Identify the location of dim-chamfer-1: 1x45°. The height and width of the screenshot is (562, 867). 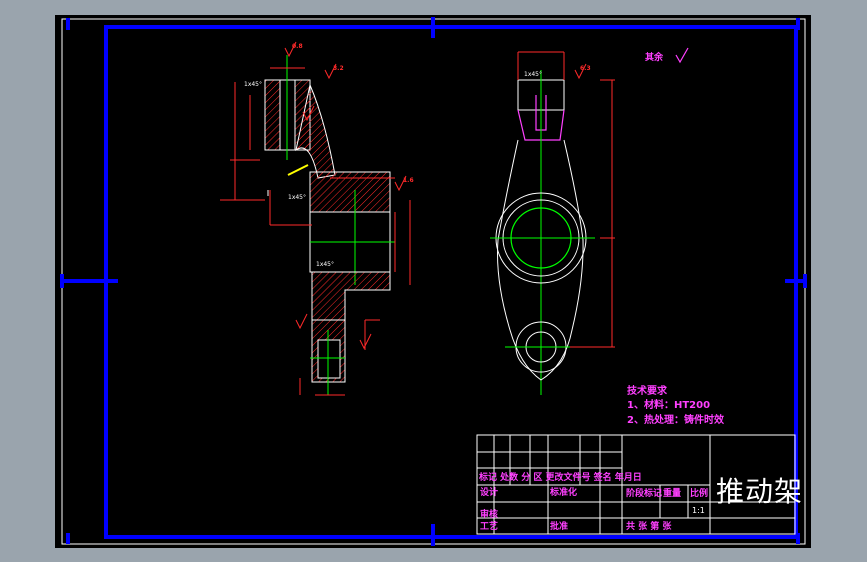
(253, 84).